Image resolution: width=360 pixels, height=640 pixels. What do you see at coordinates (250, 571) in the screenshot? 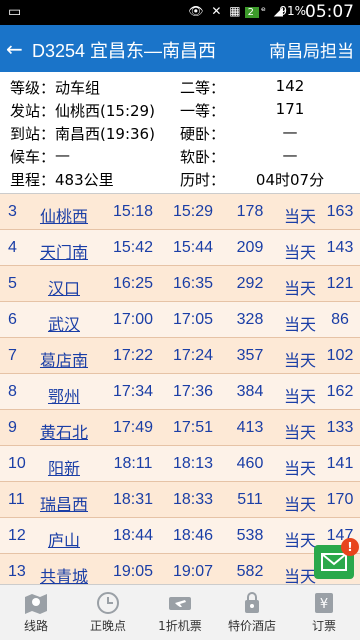
I see `distance-km: 582` at bounding box center [250, 571].